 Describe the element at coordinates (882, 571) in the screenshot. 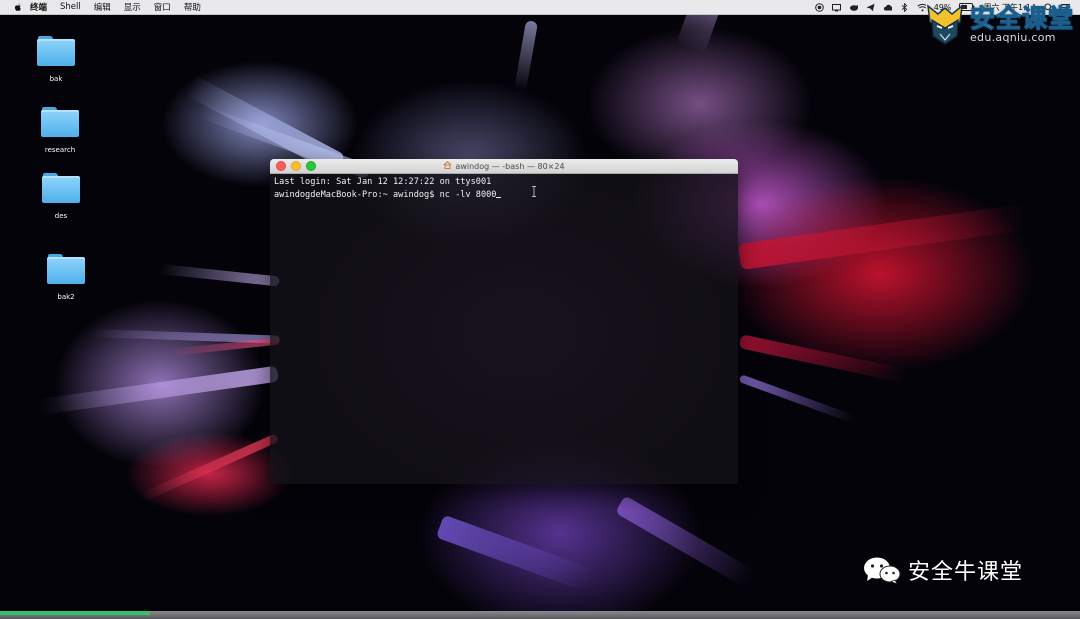

I see `wechat-icon` at that location.